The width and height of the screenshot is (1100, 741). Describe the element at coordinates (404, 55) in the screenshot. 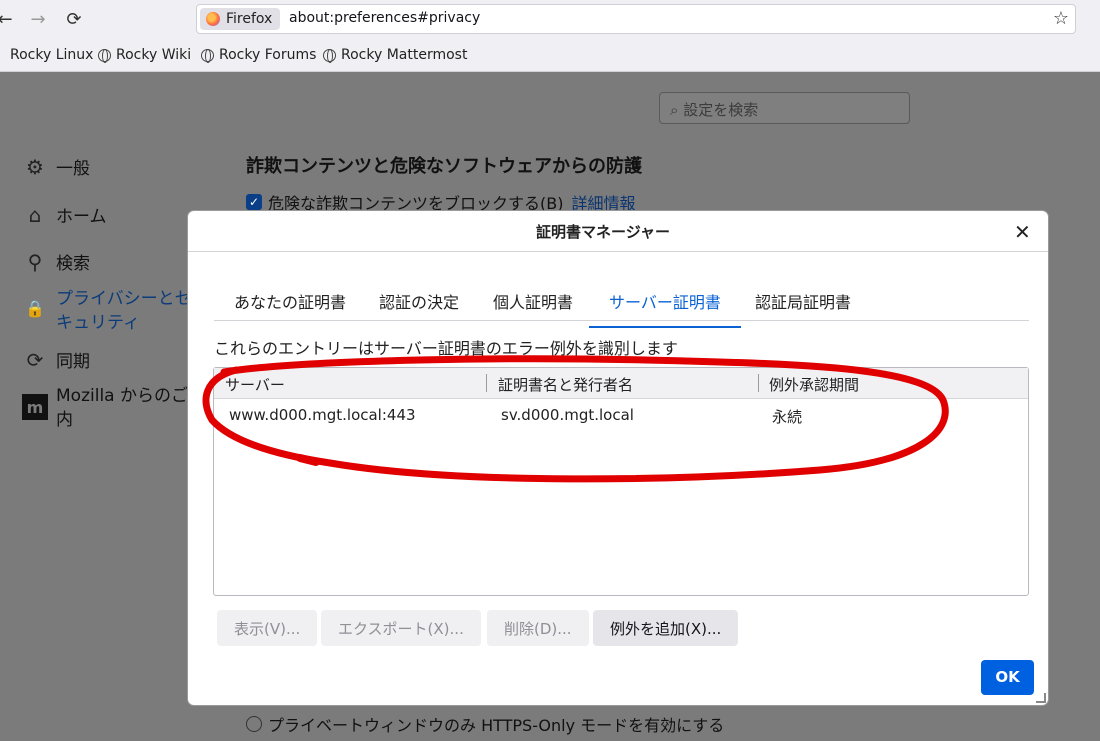

I see `bookmark-label: Rocky Mattermost` at that location.